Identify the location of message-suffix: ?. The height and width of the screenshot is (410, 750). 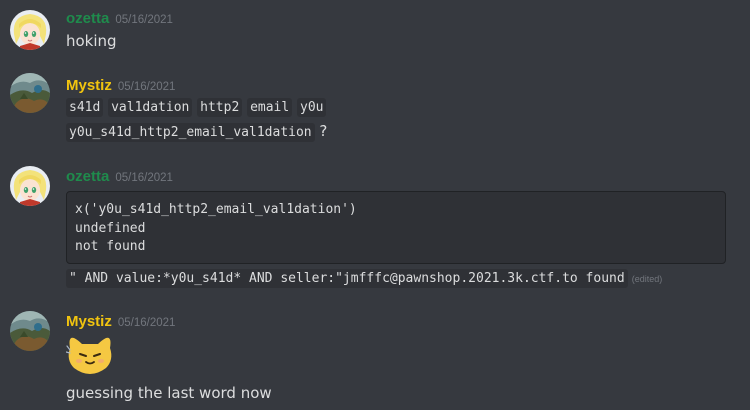
(323, 131).